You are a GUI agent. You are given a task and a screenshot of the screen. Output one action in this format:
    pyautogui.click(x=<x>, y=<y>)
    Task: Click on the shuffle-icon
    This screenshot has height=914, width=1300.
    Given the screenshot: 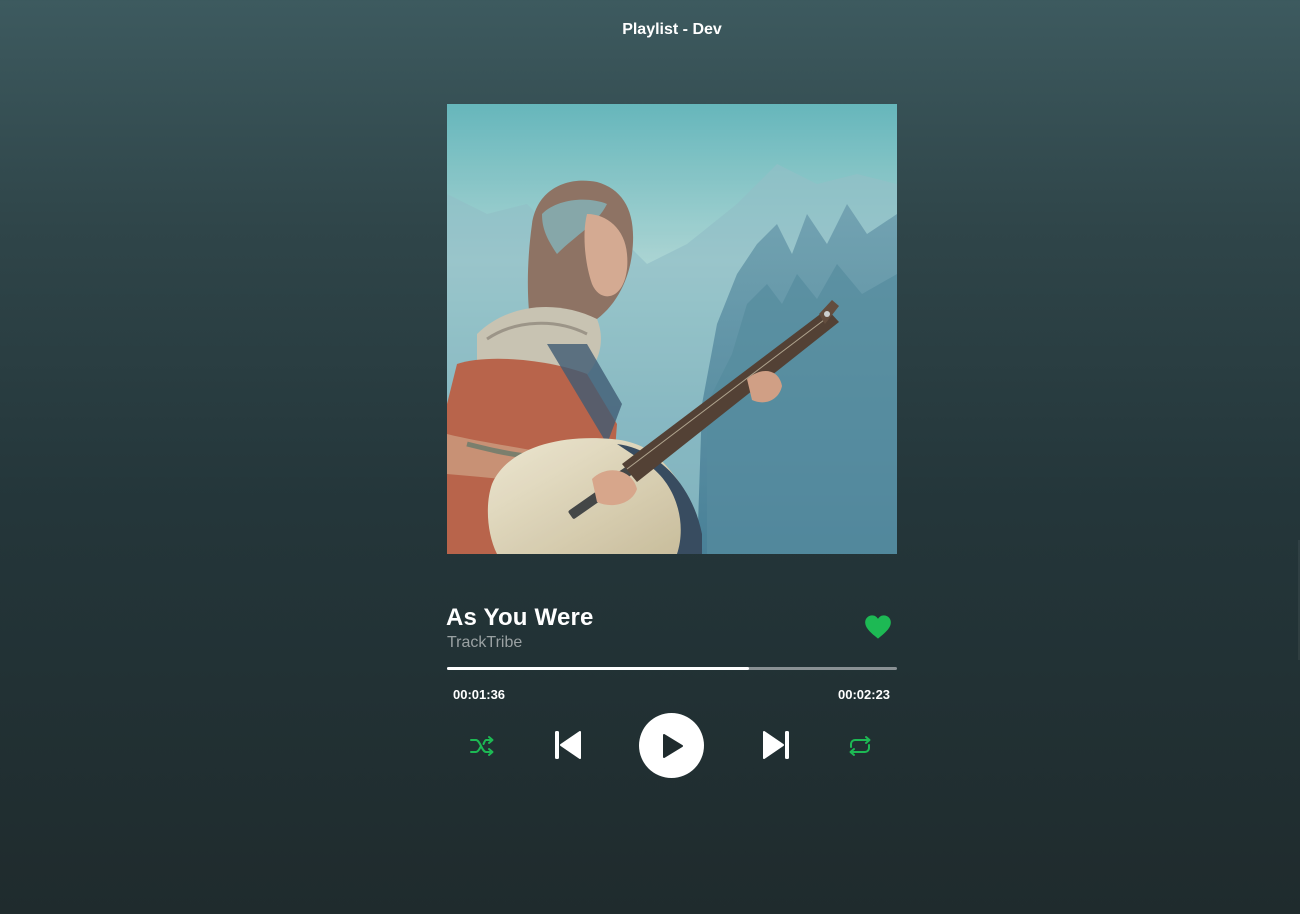 What is the action you would take?
    pyautogui.click(x=482, y=746)
    